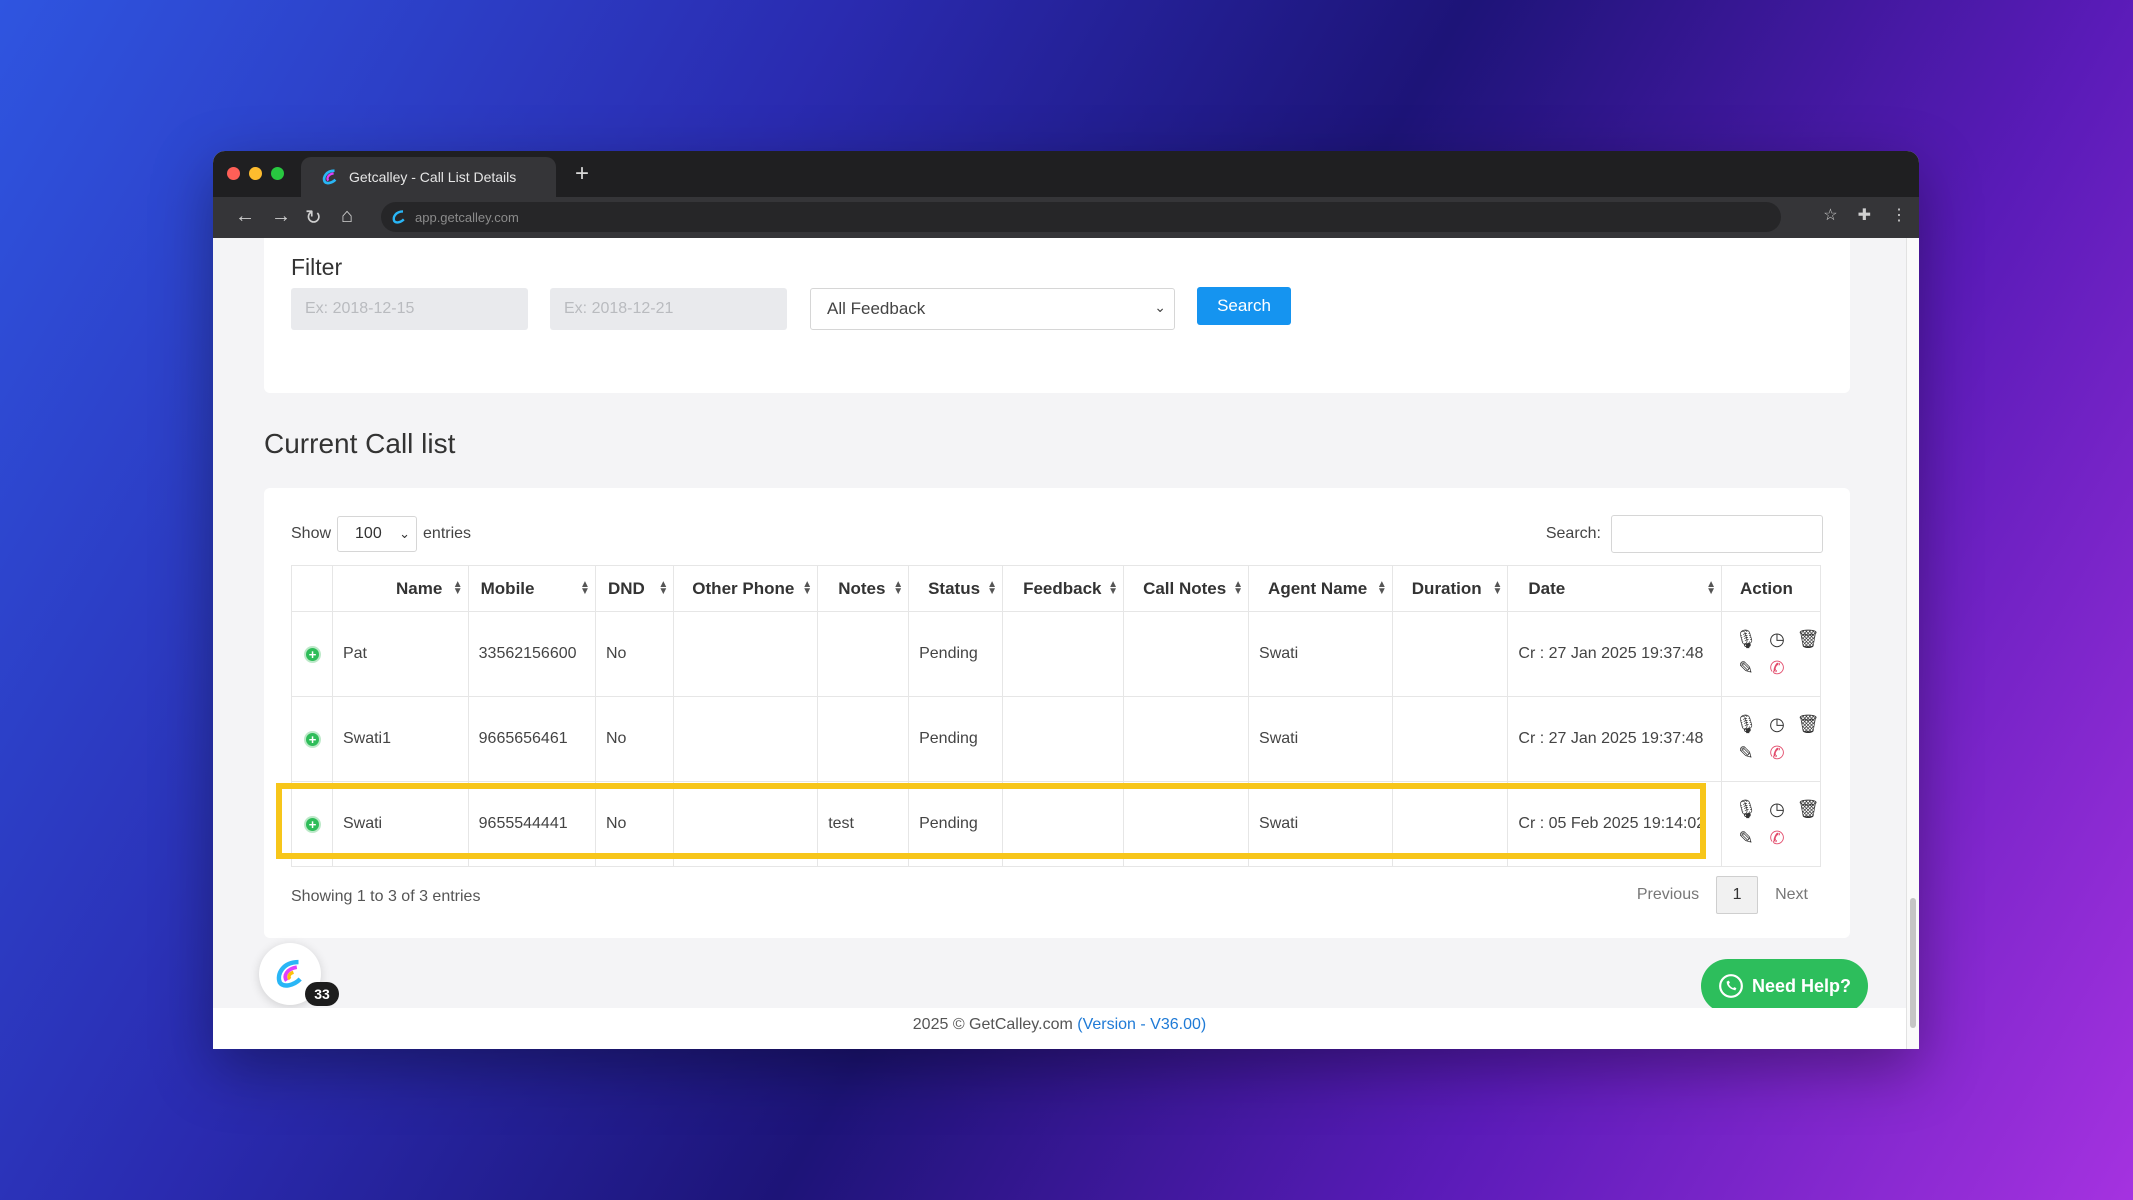  I want to click on filter-title: Filter, so click(317, 267).